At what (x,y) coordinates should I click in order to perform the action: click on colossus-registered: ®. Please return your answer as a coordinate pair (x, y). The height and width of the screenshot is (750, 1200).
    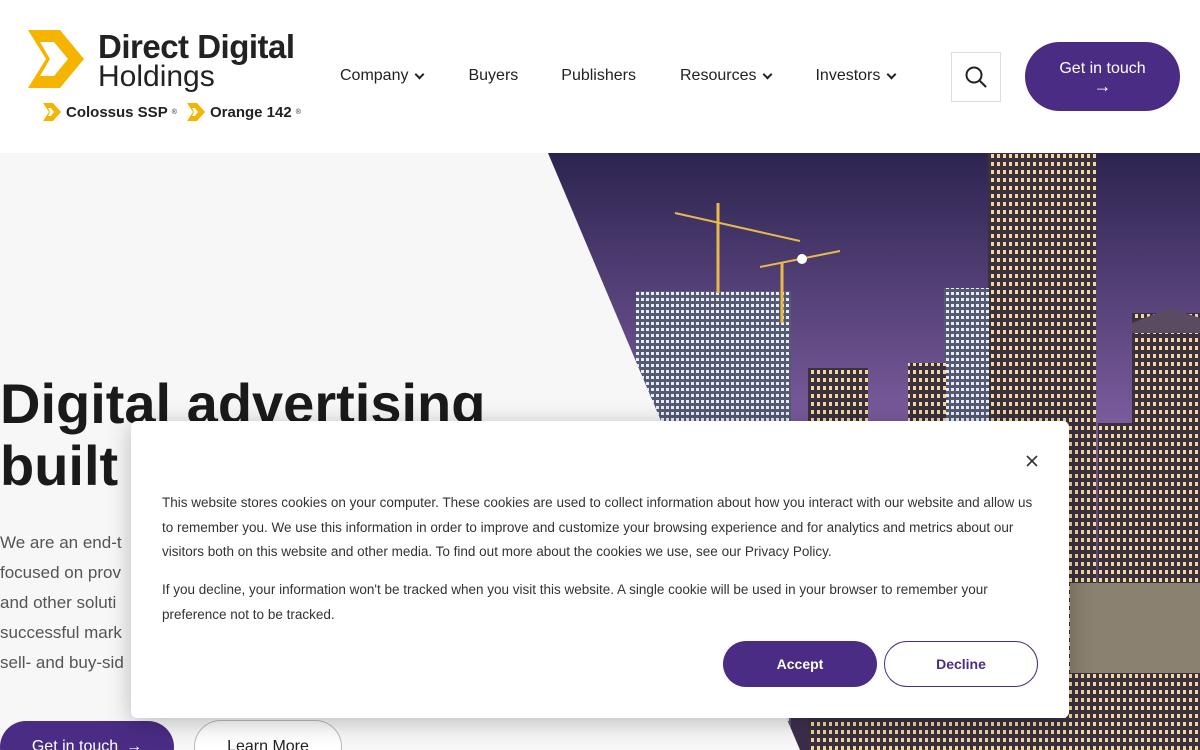
    Looking at the image, I should click on (174, 112).